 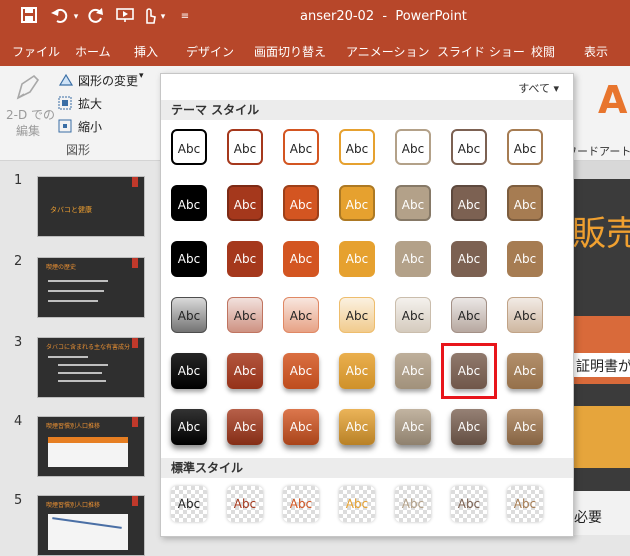 I want to click on slide-title: タバコに含まれる主な有害成分, so click(x=88, y=347).